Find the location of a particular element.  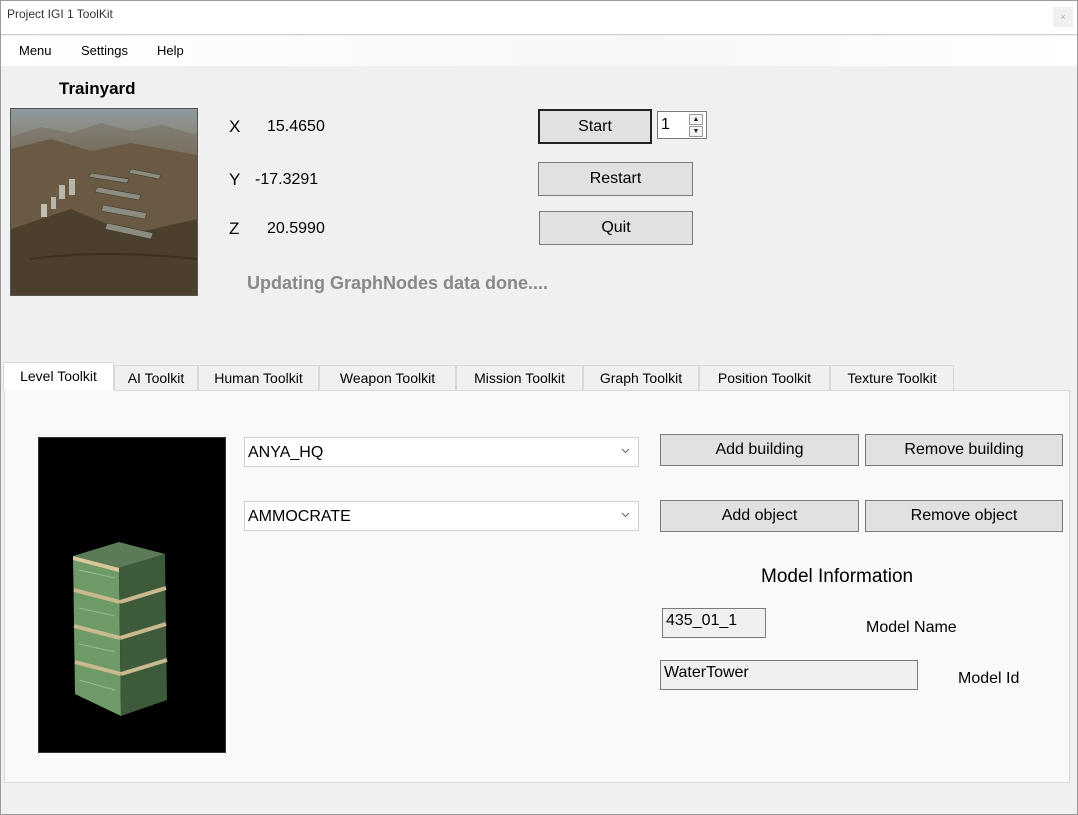

remove-building-button: Remove building is located at coordinates (964, 450).